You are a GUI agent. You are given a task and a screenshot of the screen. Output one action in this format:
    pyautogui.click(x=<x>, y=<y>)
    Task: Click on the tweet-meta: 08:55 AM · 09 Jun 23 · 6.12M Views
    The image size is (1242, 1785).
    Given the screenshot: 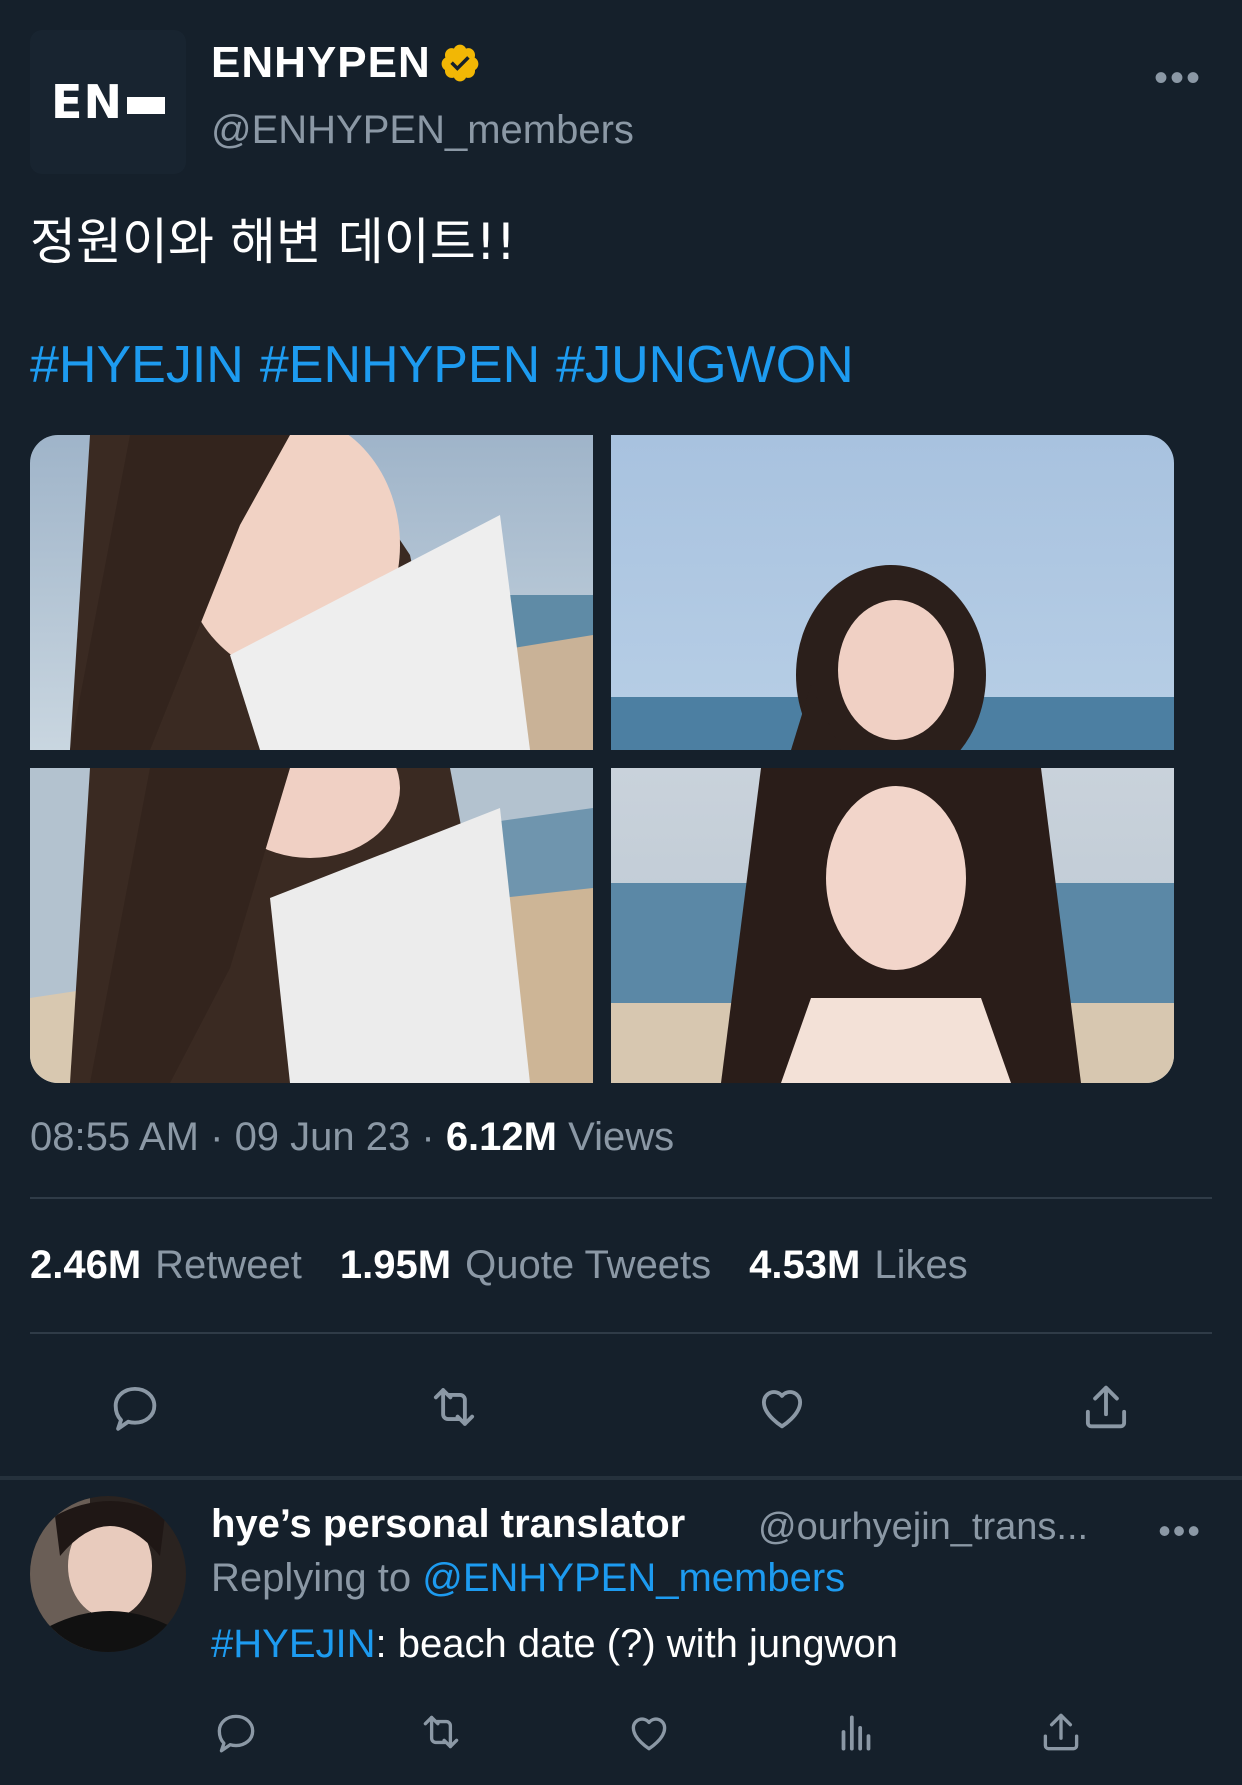 What is the action you would take?
    pyautogui.click(x=352, y=1137)
    